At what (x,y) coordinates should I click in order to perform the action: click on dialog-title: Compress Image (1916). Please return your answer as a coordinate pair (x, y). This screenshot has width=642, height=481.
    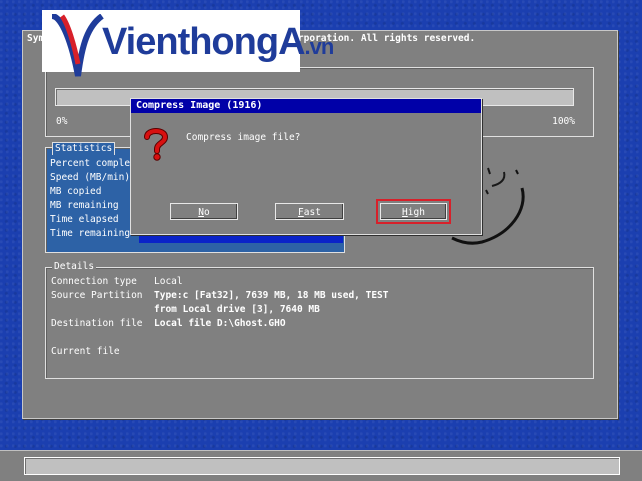
    Looking at the image, I should click on (306, 106).